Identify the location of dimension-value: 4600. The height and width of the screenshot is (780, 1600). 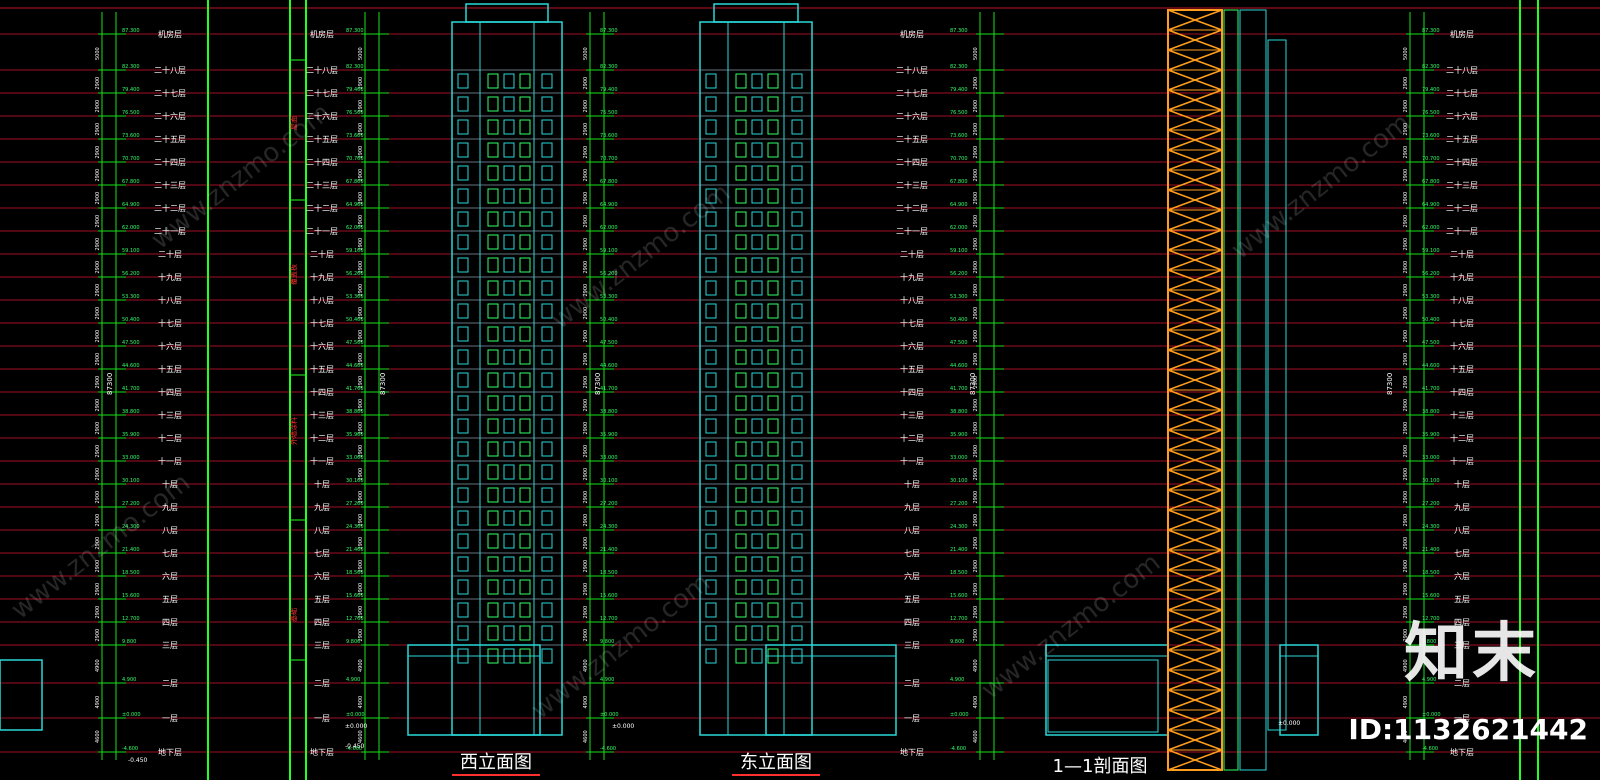
(976, 736).